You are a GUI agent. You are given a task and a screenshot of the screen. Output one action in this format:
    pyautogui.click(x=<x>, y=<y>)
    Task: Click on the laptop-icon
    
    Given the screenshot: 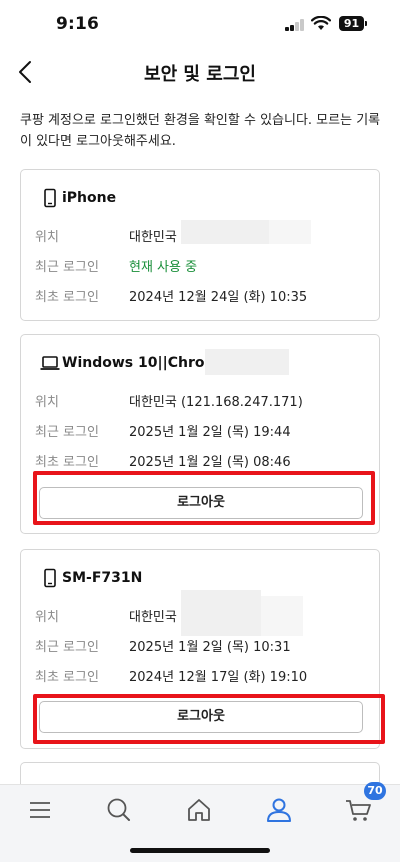 What is the action you would take?
    pyautogui.click(x=50, y=363)
    